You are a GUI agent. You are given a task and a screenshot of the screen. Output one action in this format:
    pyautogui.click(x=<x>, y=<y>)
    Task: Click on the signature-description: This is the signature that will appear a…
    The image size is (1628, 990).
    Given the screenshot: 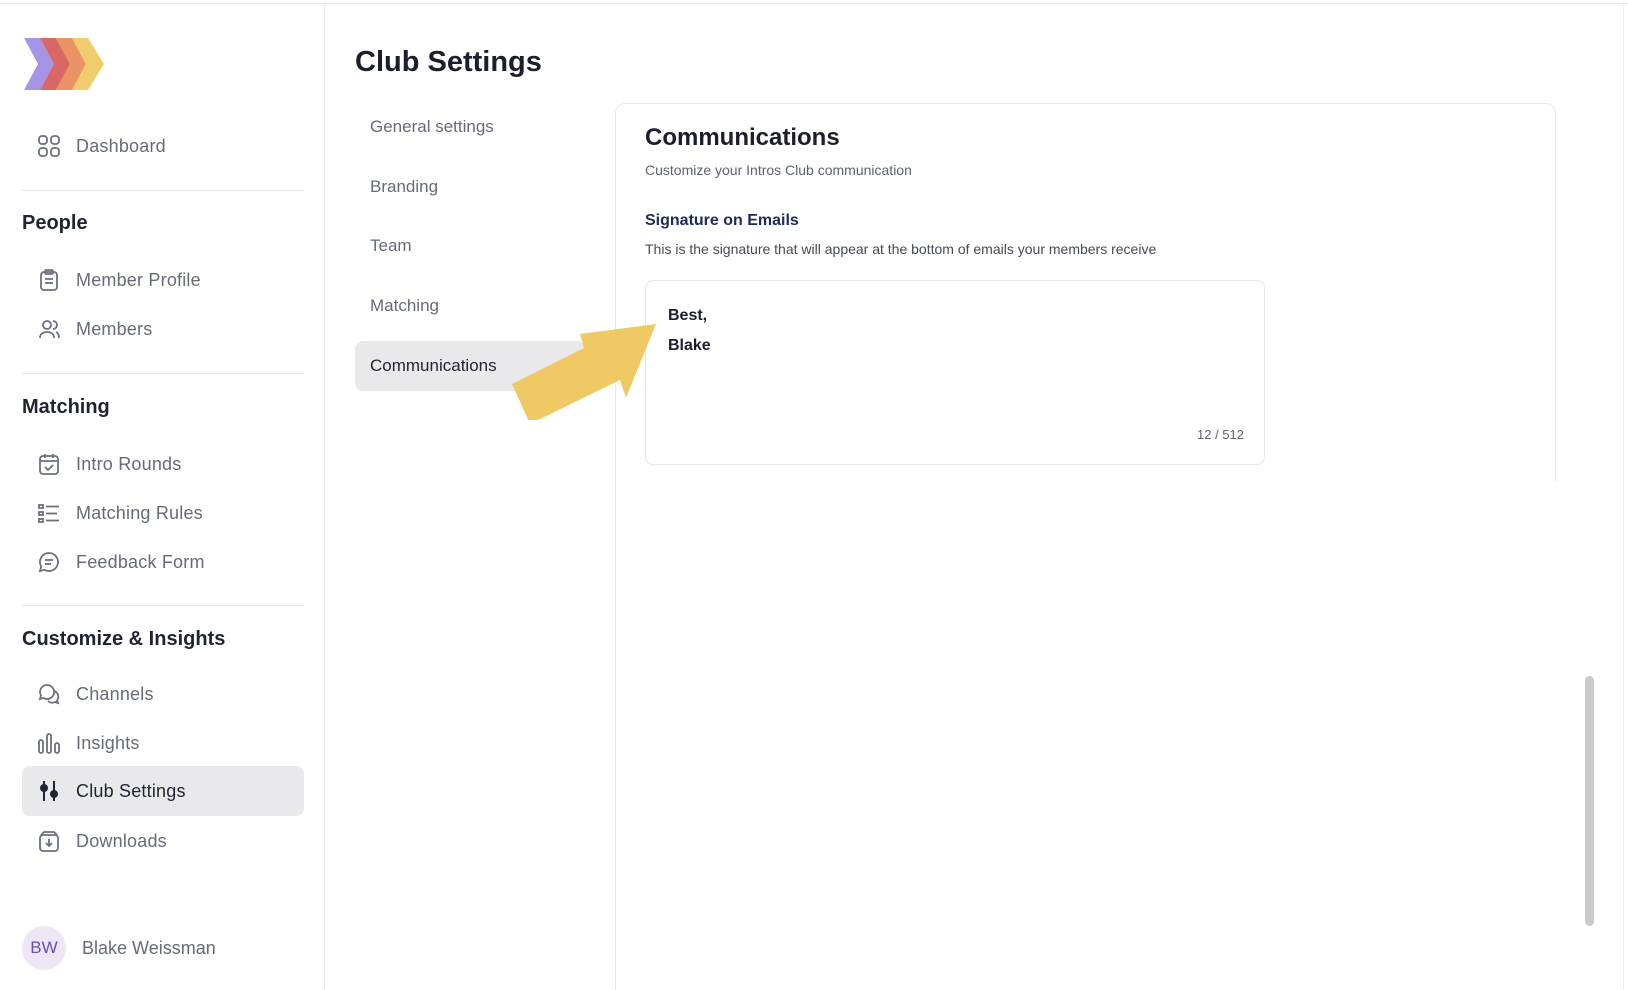 What is the action you would take?
    pyautogui.click(x=901, y=249)
    